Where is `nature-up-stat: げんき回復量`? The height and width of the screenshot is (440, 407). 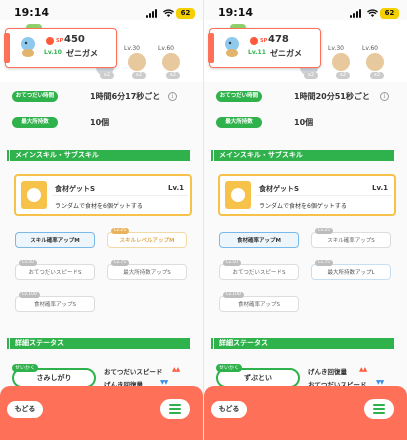
nature-up-stat: げんき回復量 is located at coordinates (327, 372).